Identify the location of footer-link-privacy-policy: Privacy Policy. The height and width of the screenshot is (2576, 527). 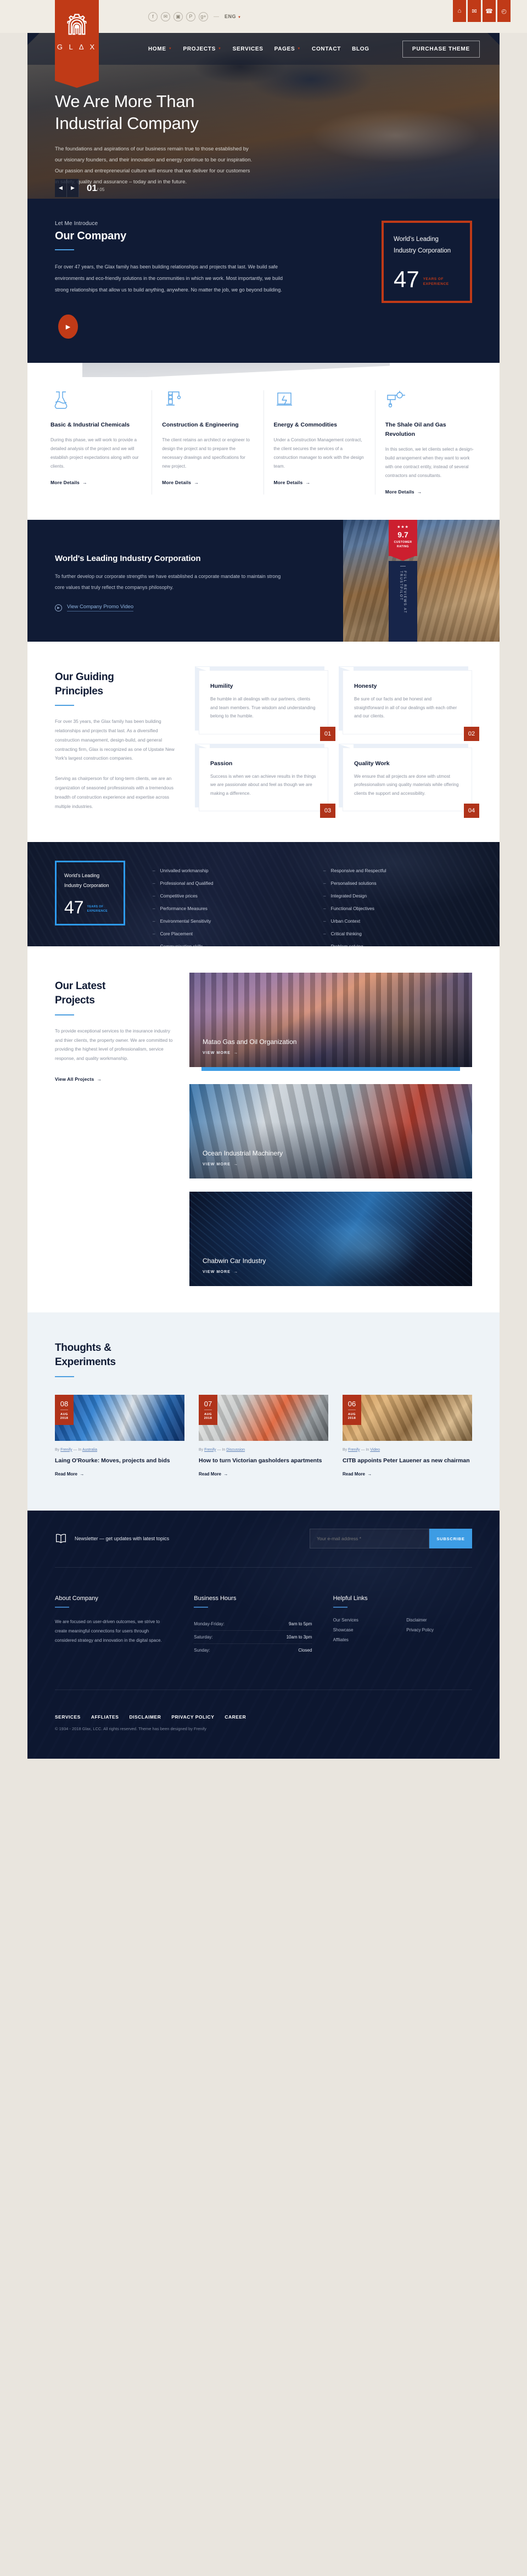
(439, 1630).